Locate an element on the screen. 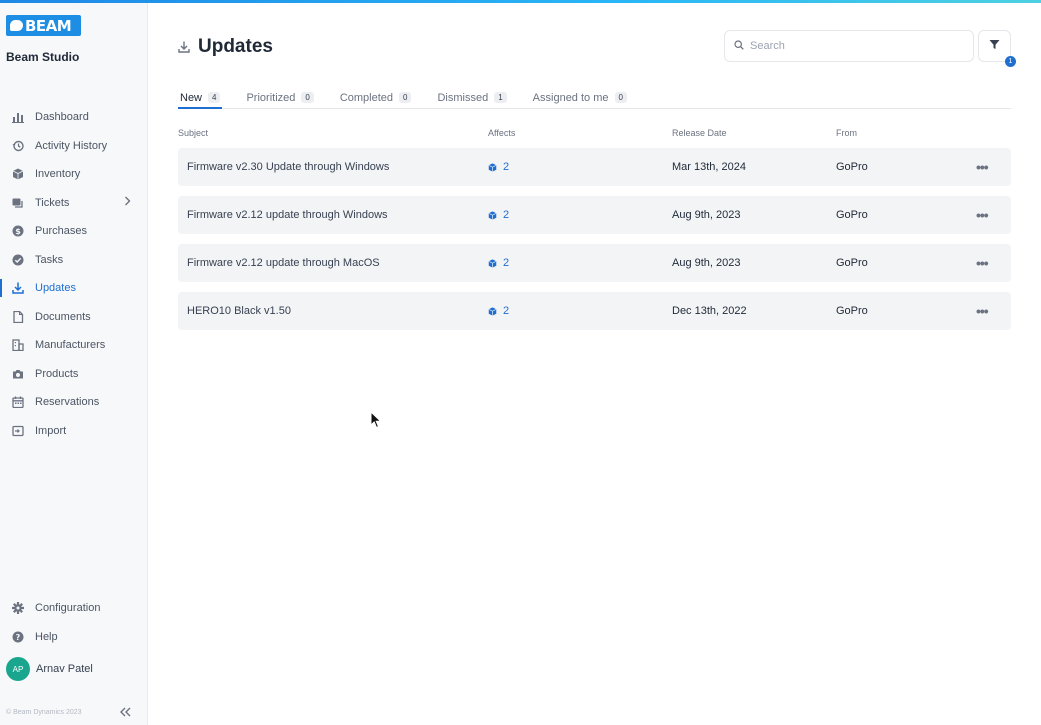 This screenshot has width=1041, height=725. subject-cell: Firmware v2.12 update through Windows is located at coordinates (287, 215).